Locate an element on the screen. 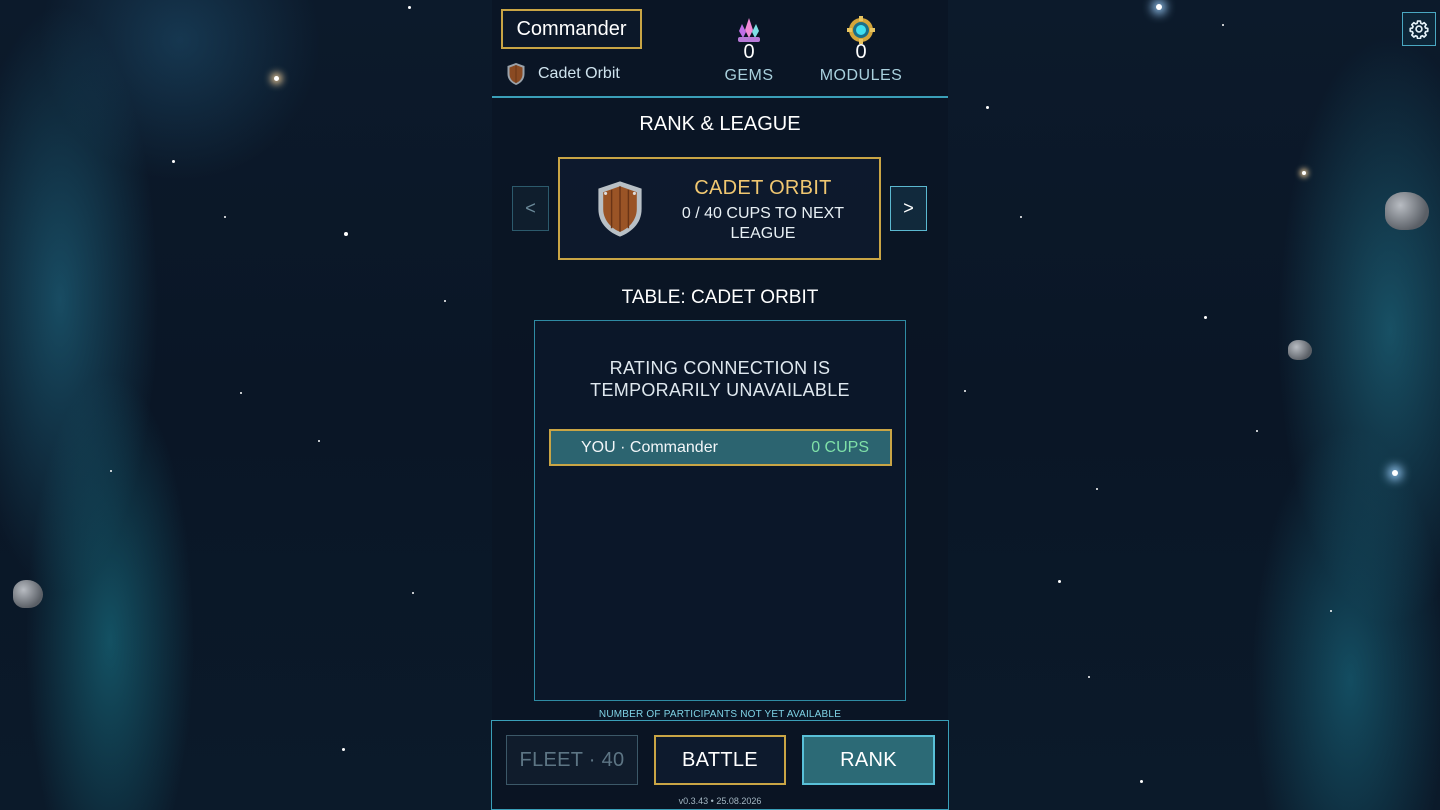 The width and height of the screenshot is (1440, 810). battle-button: BATTLE is located at coordinates (720, 760).